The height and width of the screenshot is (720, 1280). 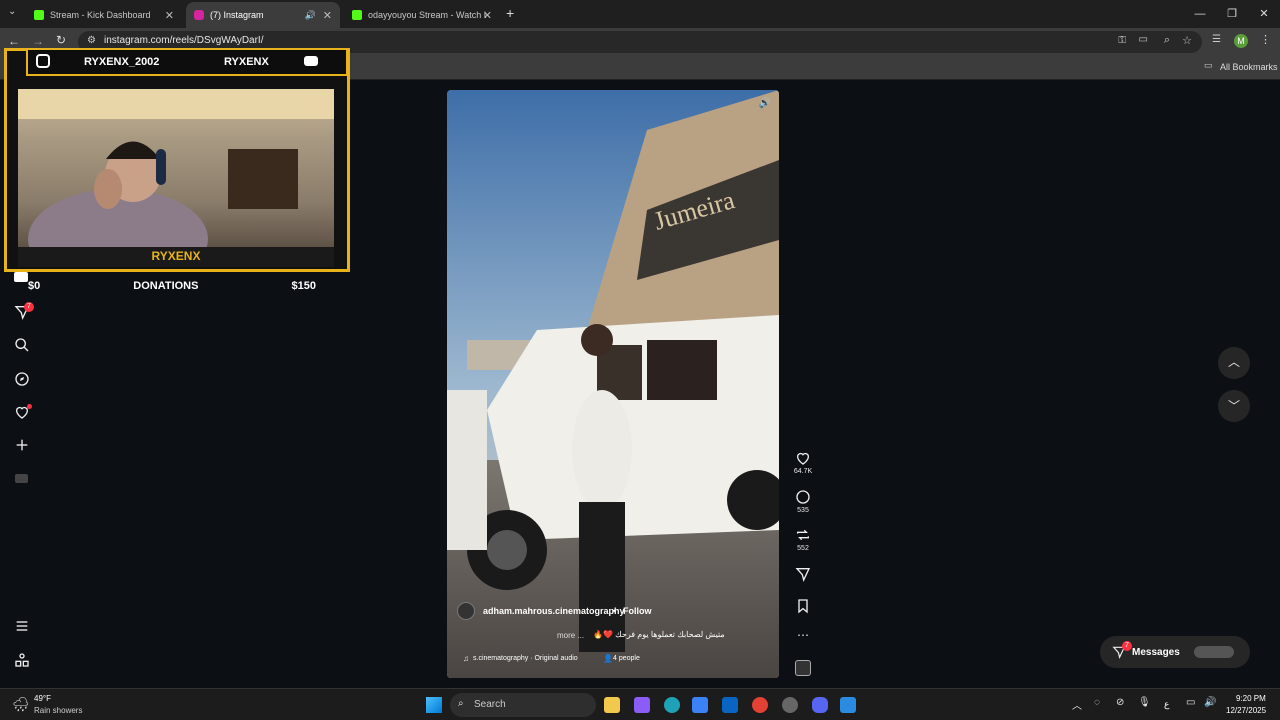 What do you see at coordinates (554, 611) in the screenshot?
I see `creator-username: adham.mahrous.cinematography` at bounding box center [554, 611].